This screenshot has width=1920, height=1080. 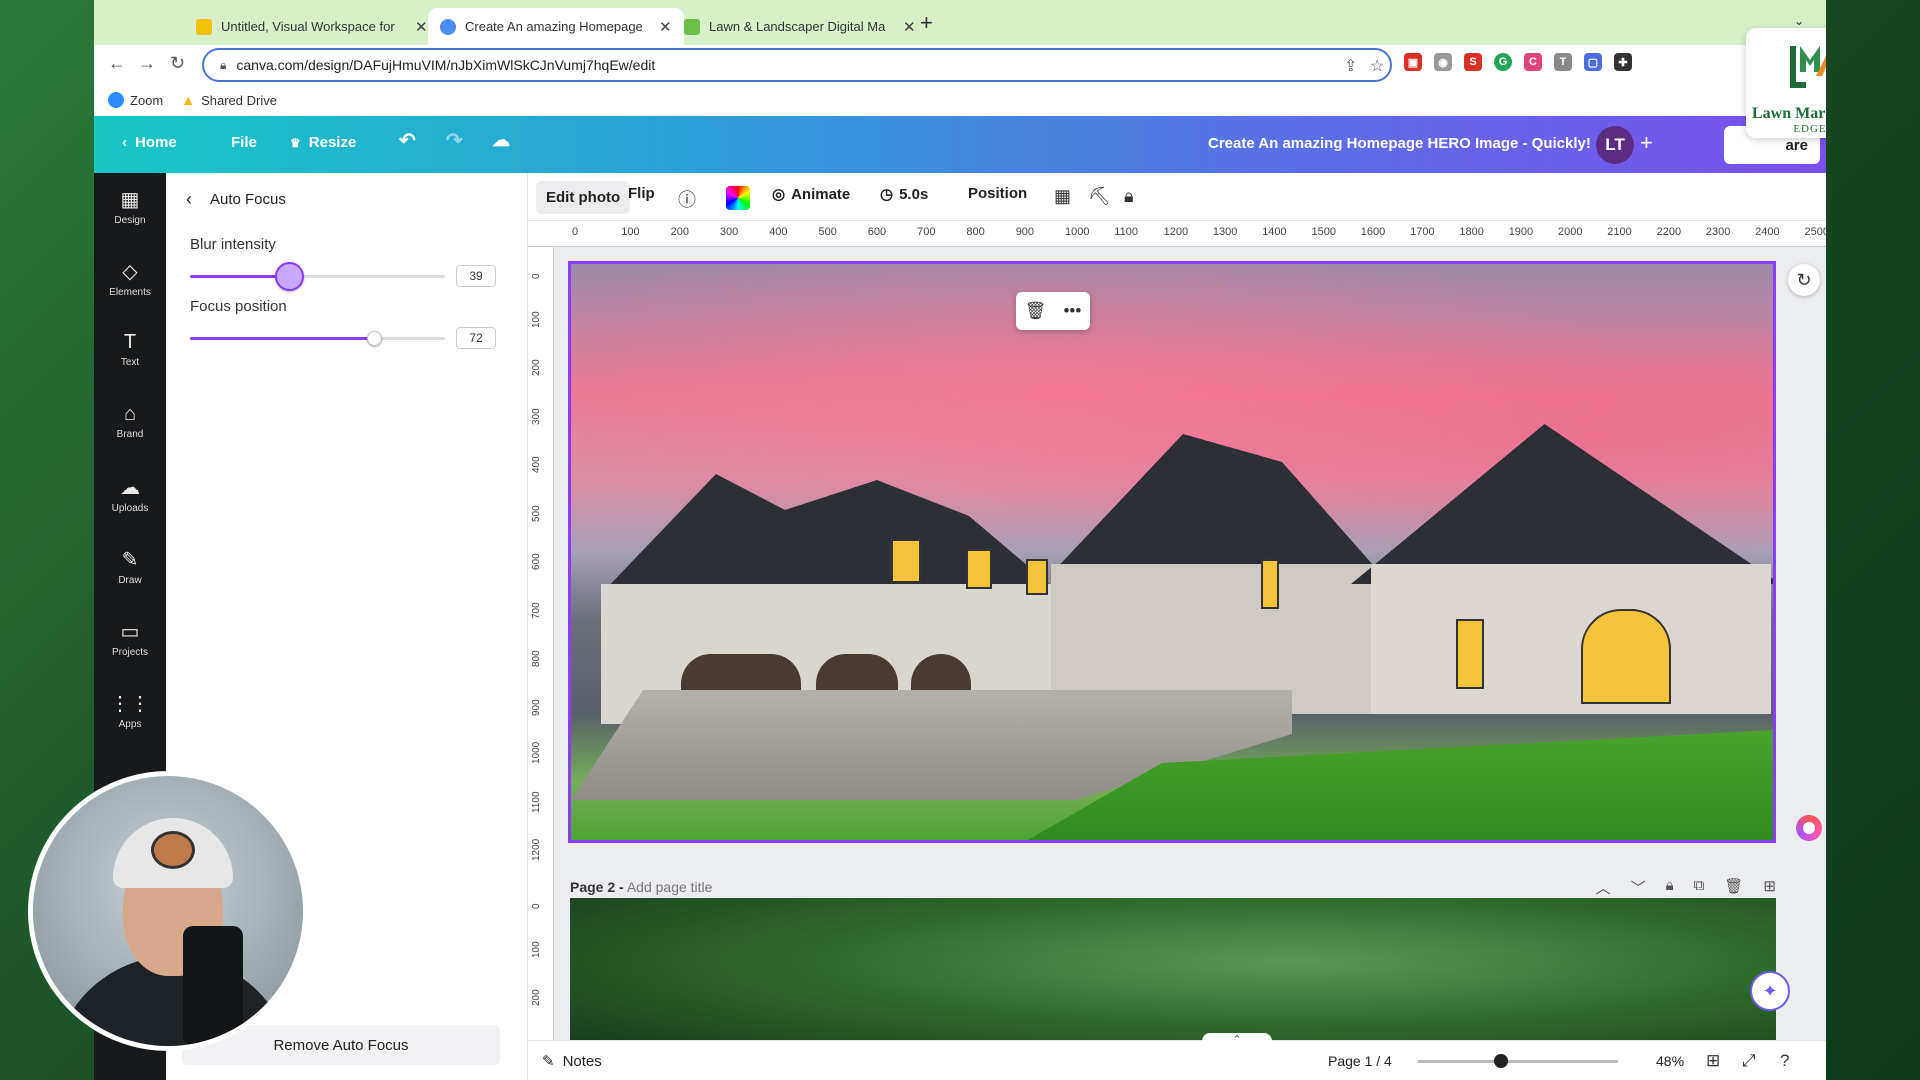 I want to click on zoom-slider, so click(x=1518, y=1061).